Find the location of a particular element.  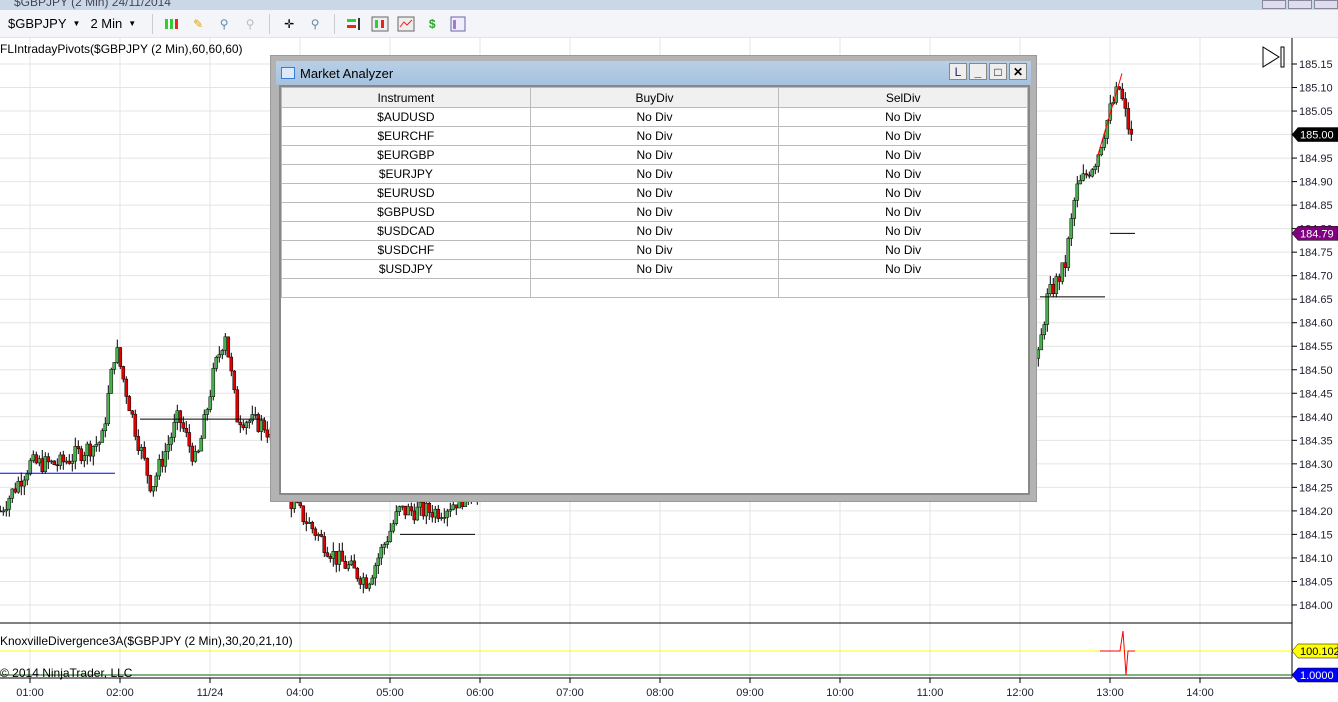

link-button: L is located at coordinates (958, 71).